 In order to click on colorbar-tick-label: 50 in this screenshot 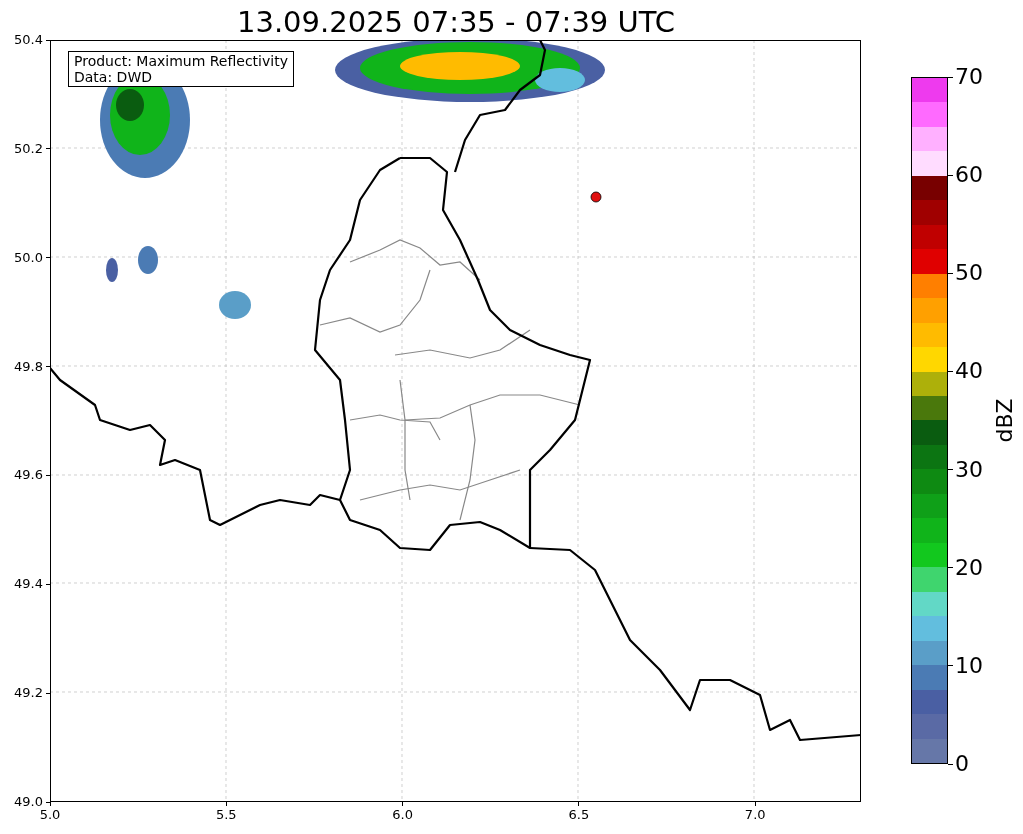, I will do `click(969, 273)`.